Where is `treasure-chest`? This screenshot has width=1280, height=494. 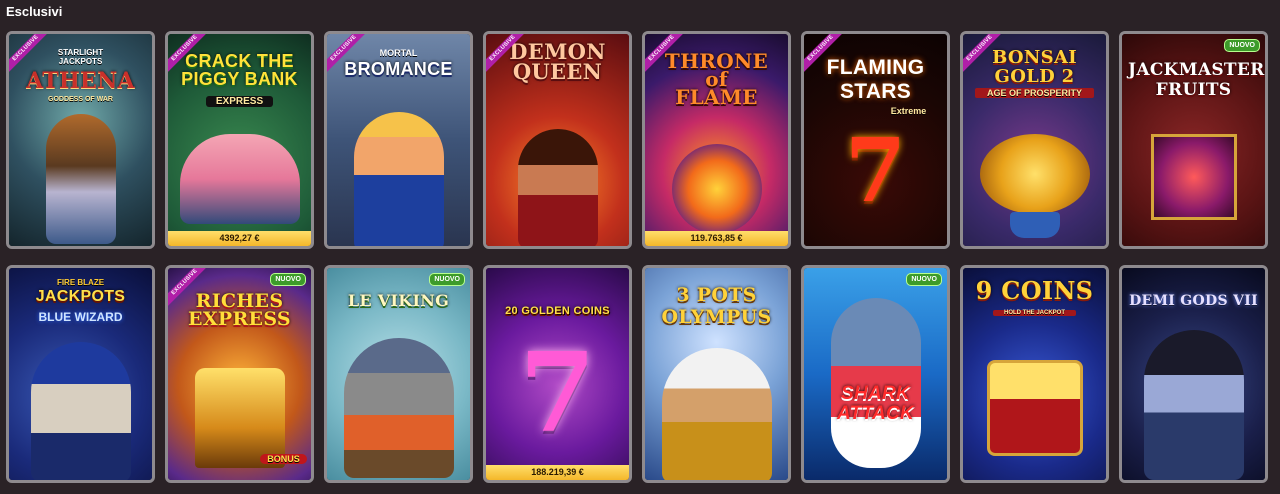 treasure-chest is located at coordinates (1034, 408).